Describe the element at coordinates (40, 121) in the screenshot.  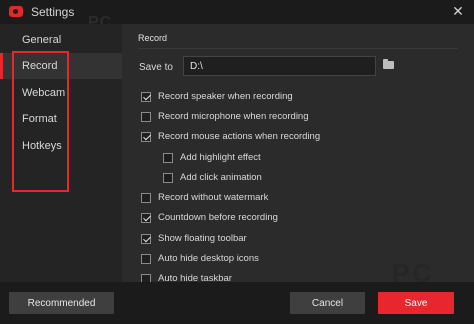
I see `highlight-box` at that location.